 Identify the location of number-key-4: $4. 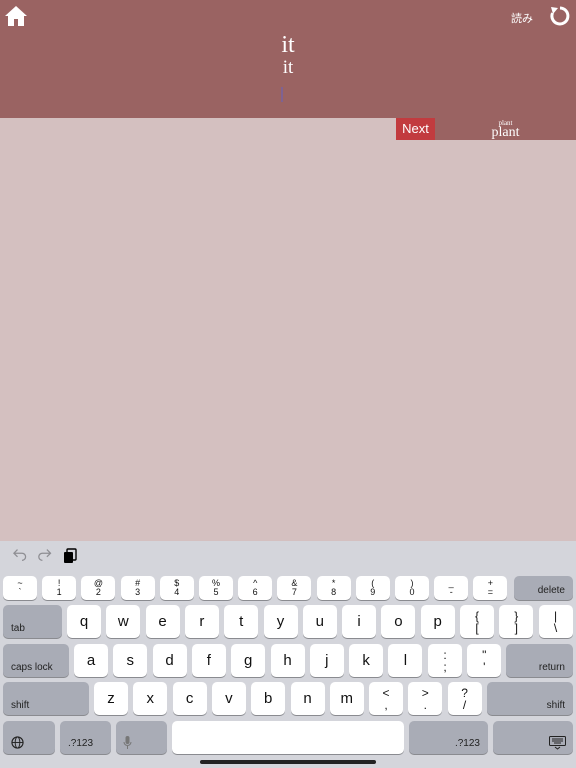
(176, 588).